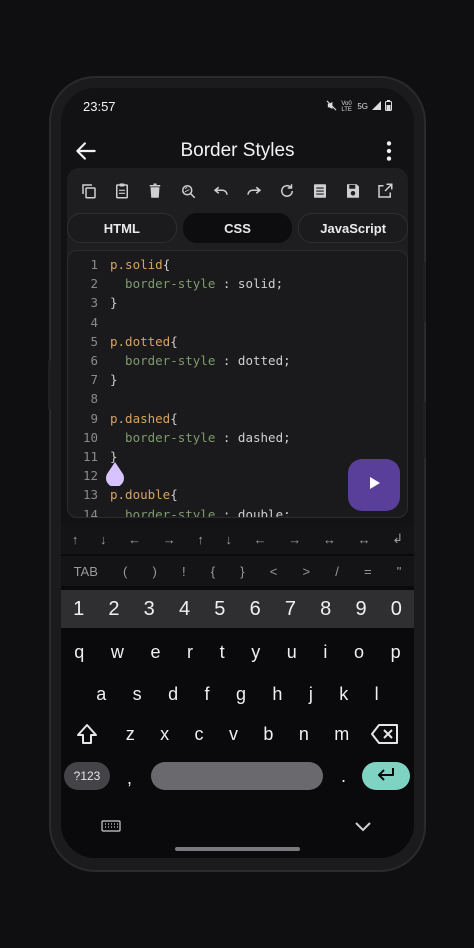 The height and width of the screenshot is (948, 474). I want to click on number-key: 0, so click(396, 609).